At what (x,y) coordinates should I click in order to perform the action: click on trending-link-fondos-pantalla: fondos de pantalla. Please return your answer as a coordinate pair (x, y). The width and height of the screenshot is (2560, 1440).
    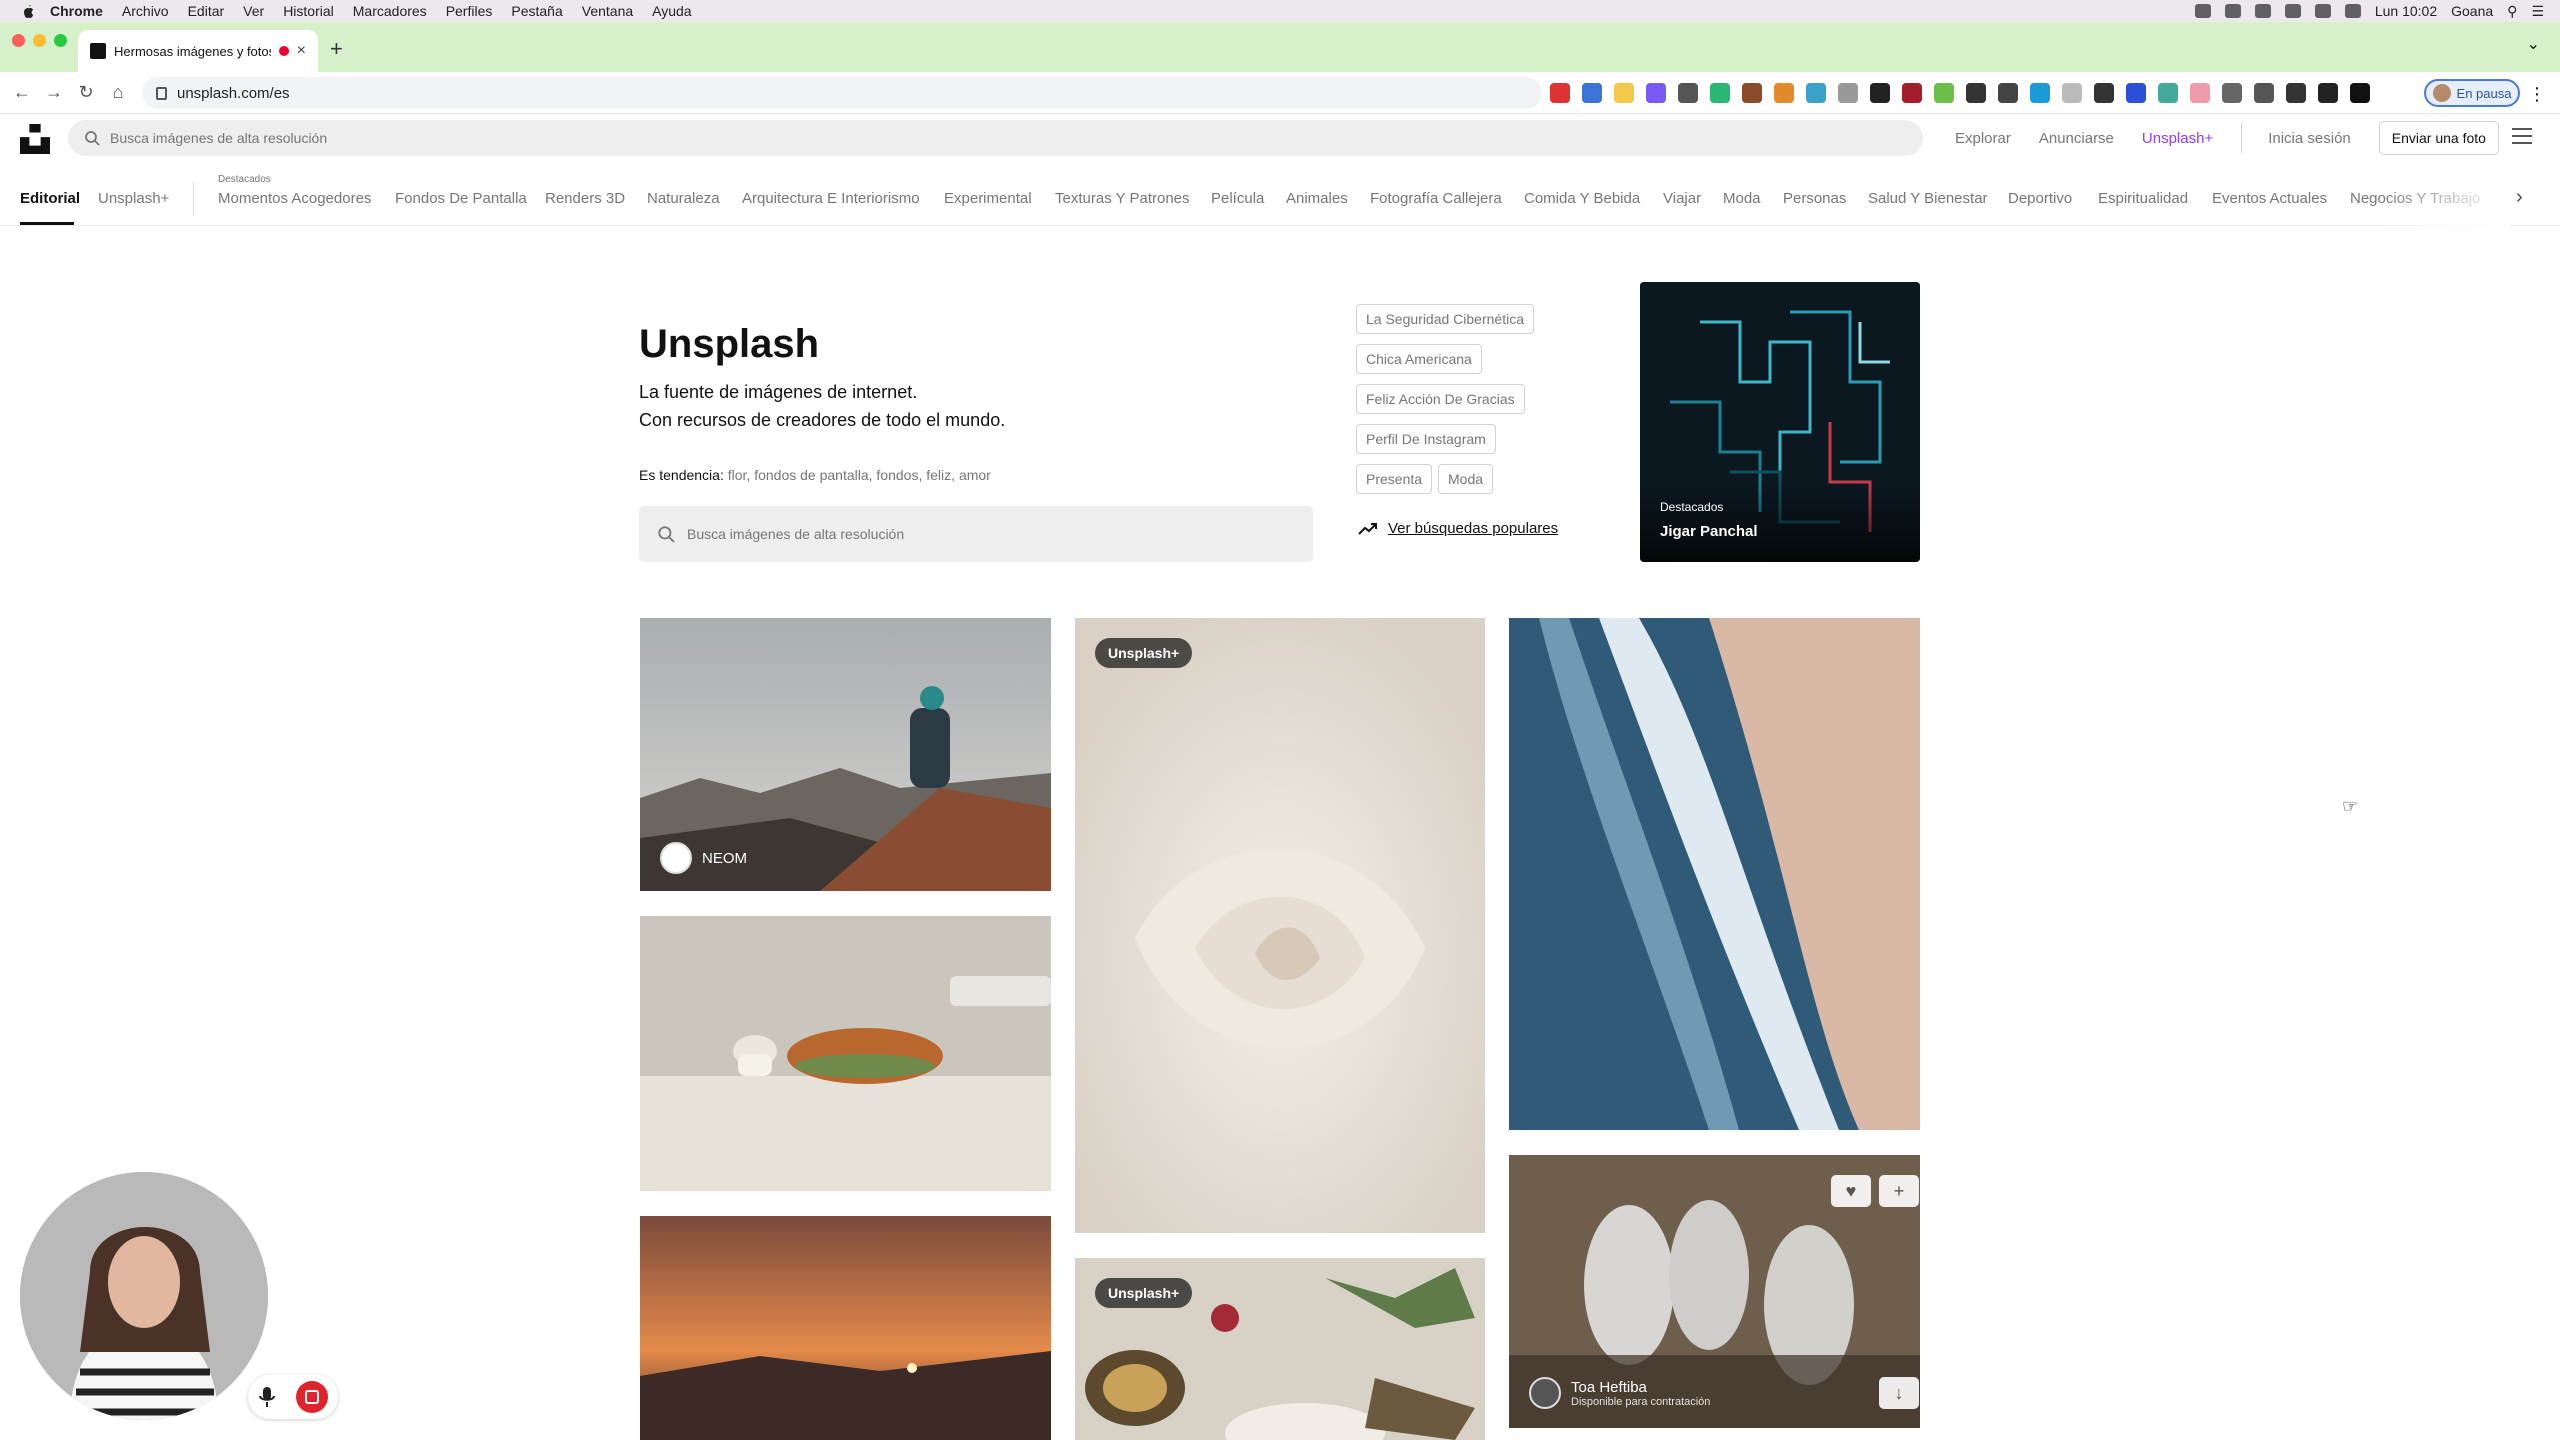
    Looking at the image, I should click on (811, 475).